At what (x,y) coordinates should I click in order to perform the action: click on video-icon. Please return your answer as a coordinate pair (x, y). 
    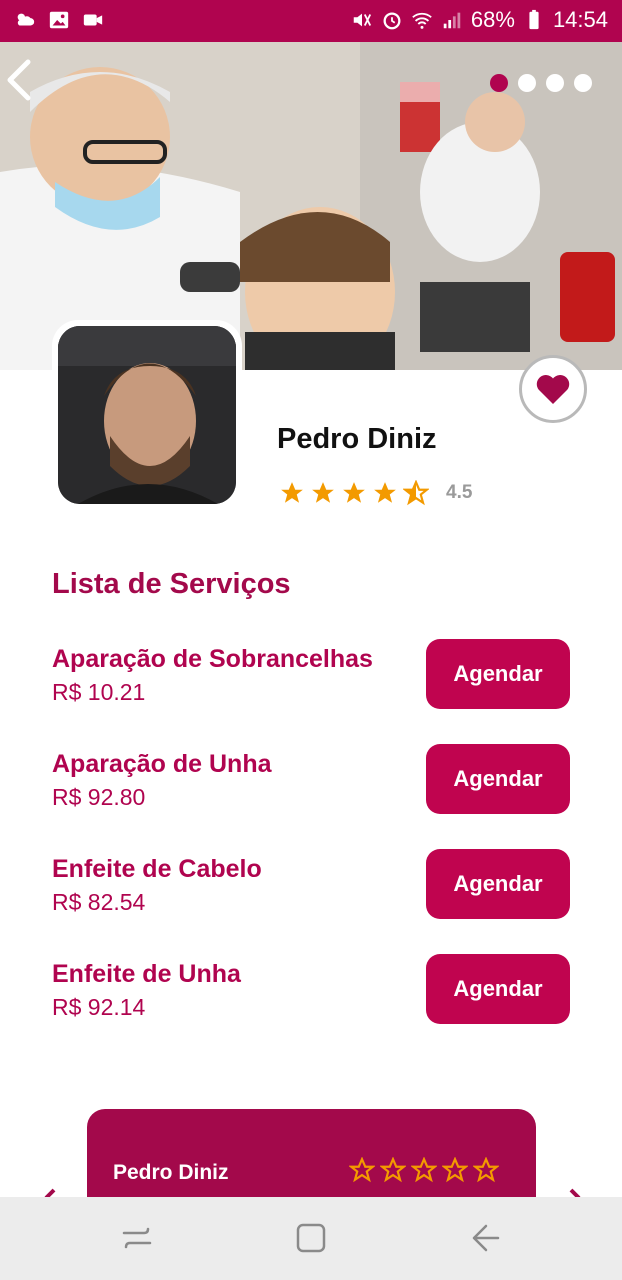
    Looking at the image, I should click on (93, 20).